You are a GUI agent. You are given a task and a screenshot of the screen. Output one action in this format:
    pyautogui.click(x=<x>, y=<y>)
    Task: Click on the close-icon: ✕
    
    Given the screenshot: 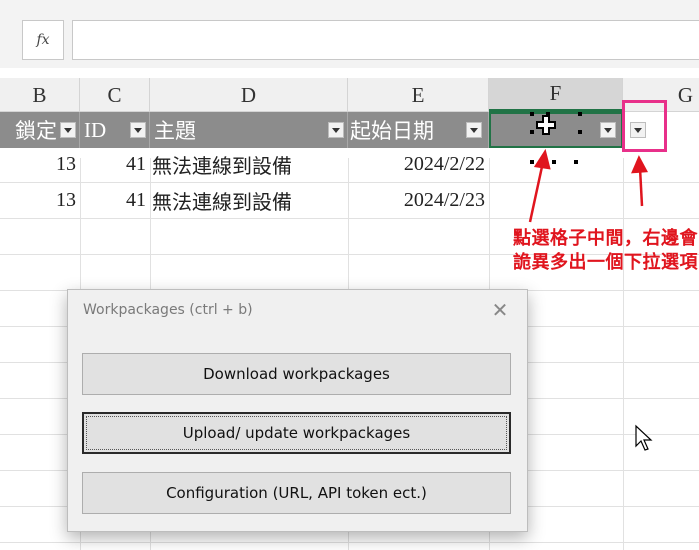 What is the action you would take?
    pyautogui.click(x=500, y=310)
    